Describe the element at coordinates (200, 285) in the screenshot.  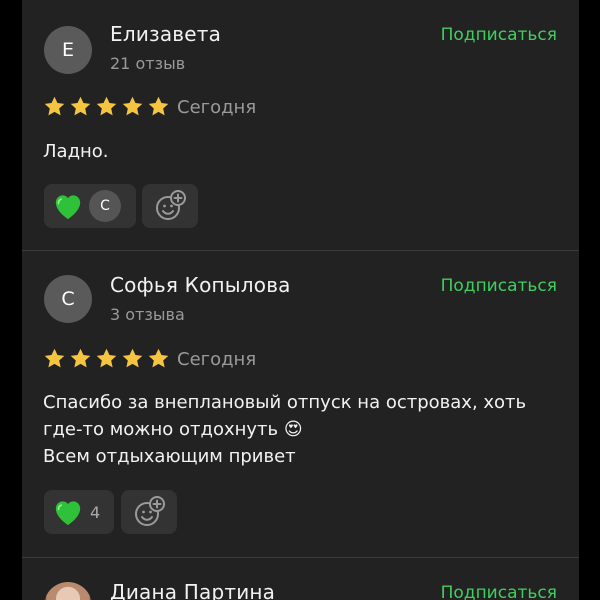
I see `author-name: Софья Копылова` at that location.